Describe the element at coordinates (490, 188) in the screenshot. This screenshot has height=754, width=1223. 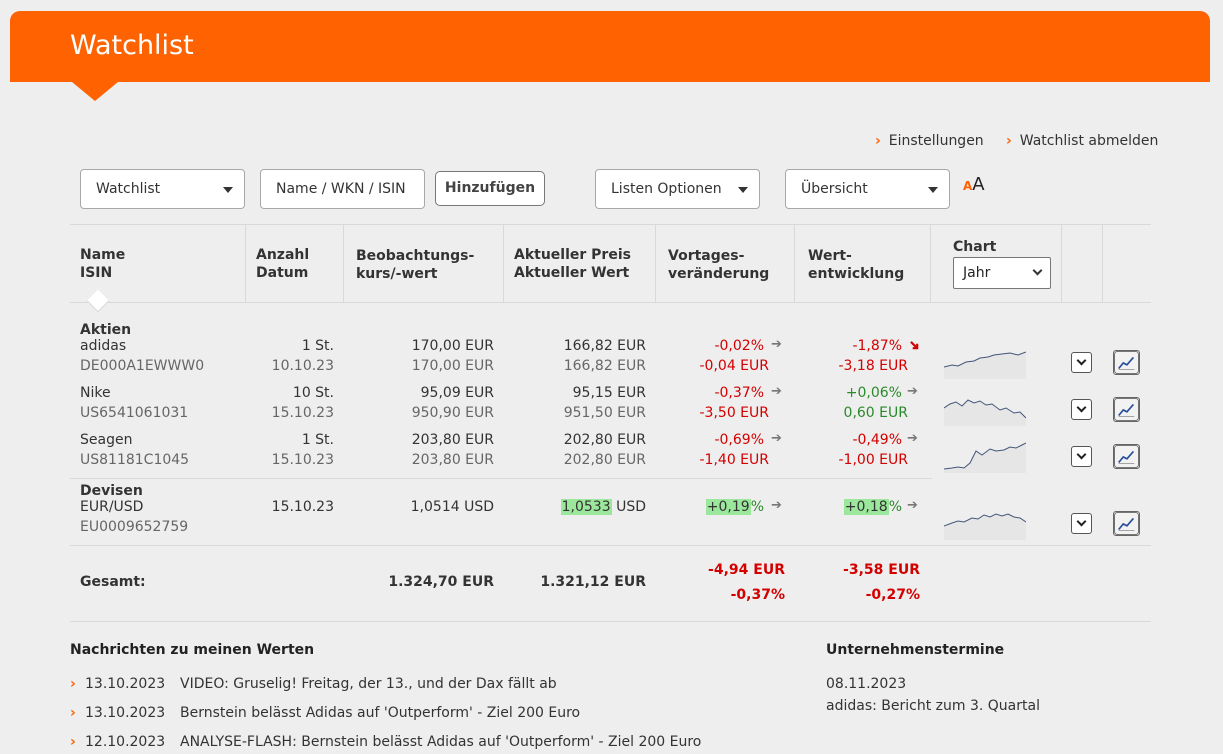
I see `add-button: Hinzufügen` at that location.